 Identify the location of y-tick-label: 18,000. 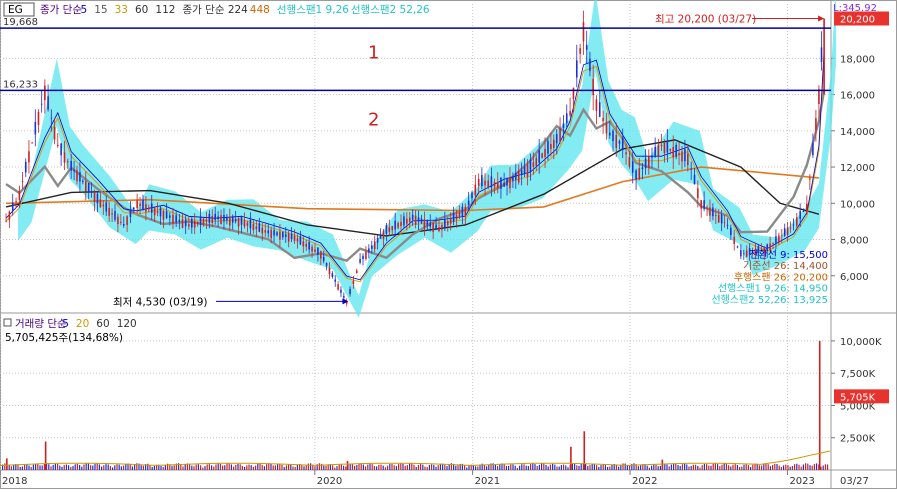
(857, 59).